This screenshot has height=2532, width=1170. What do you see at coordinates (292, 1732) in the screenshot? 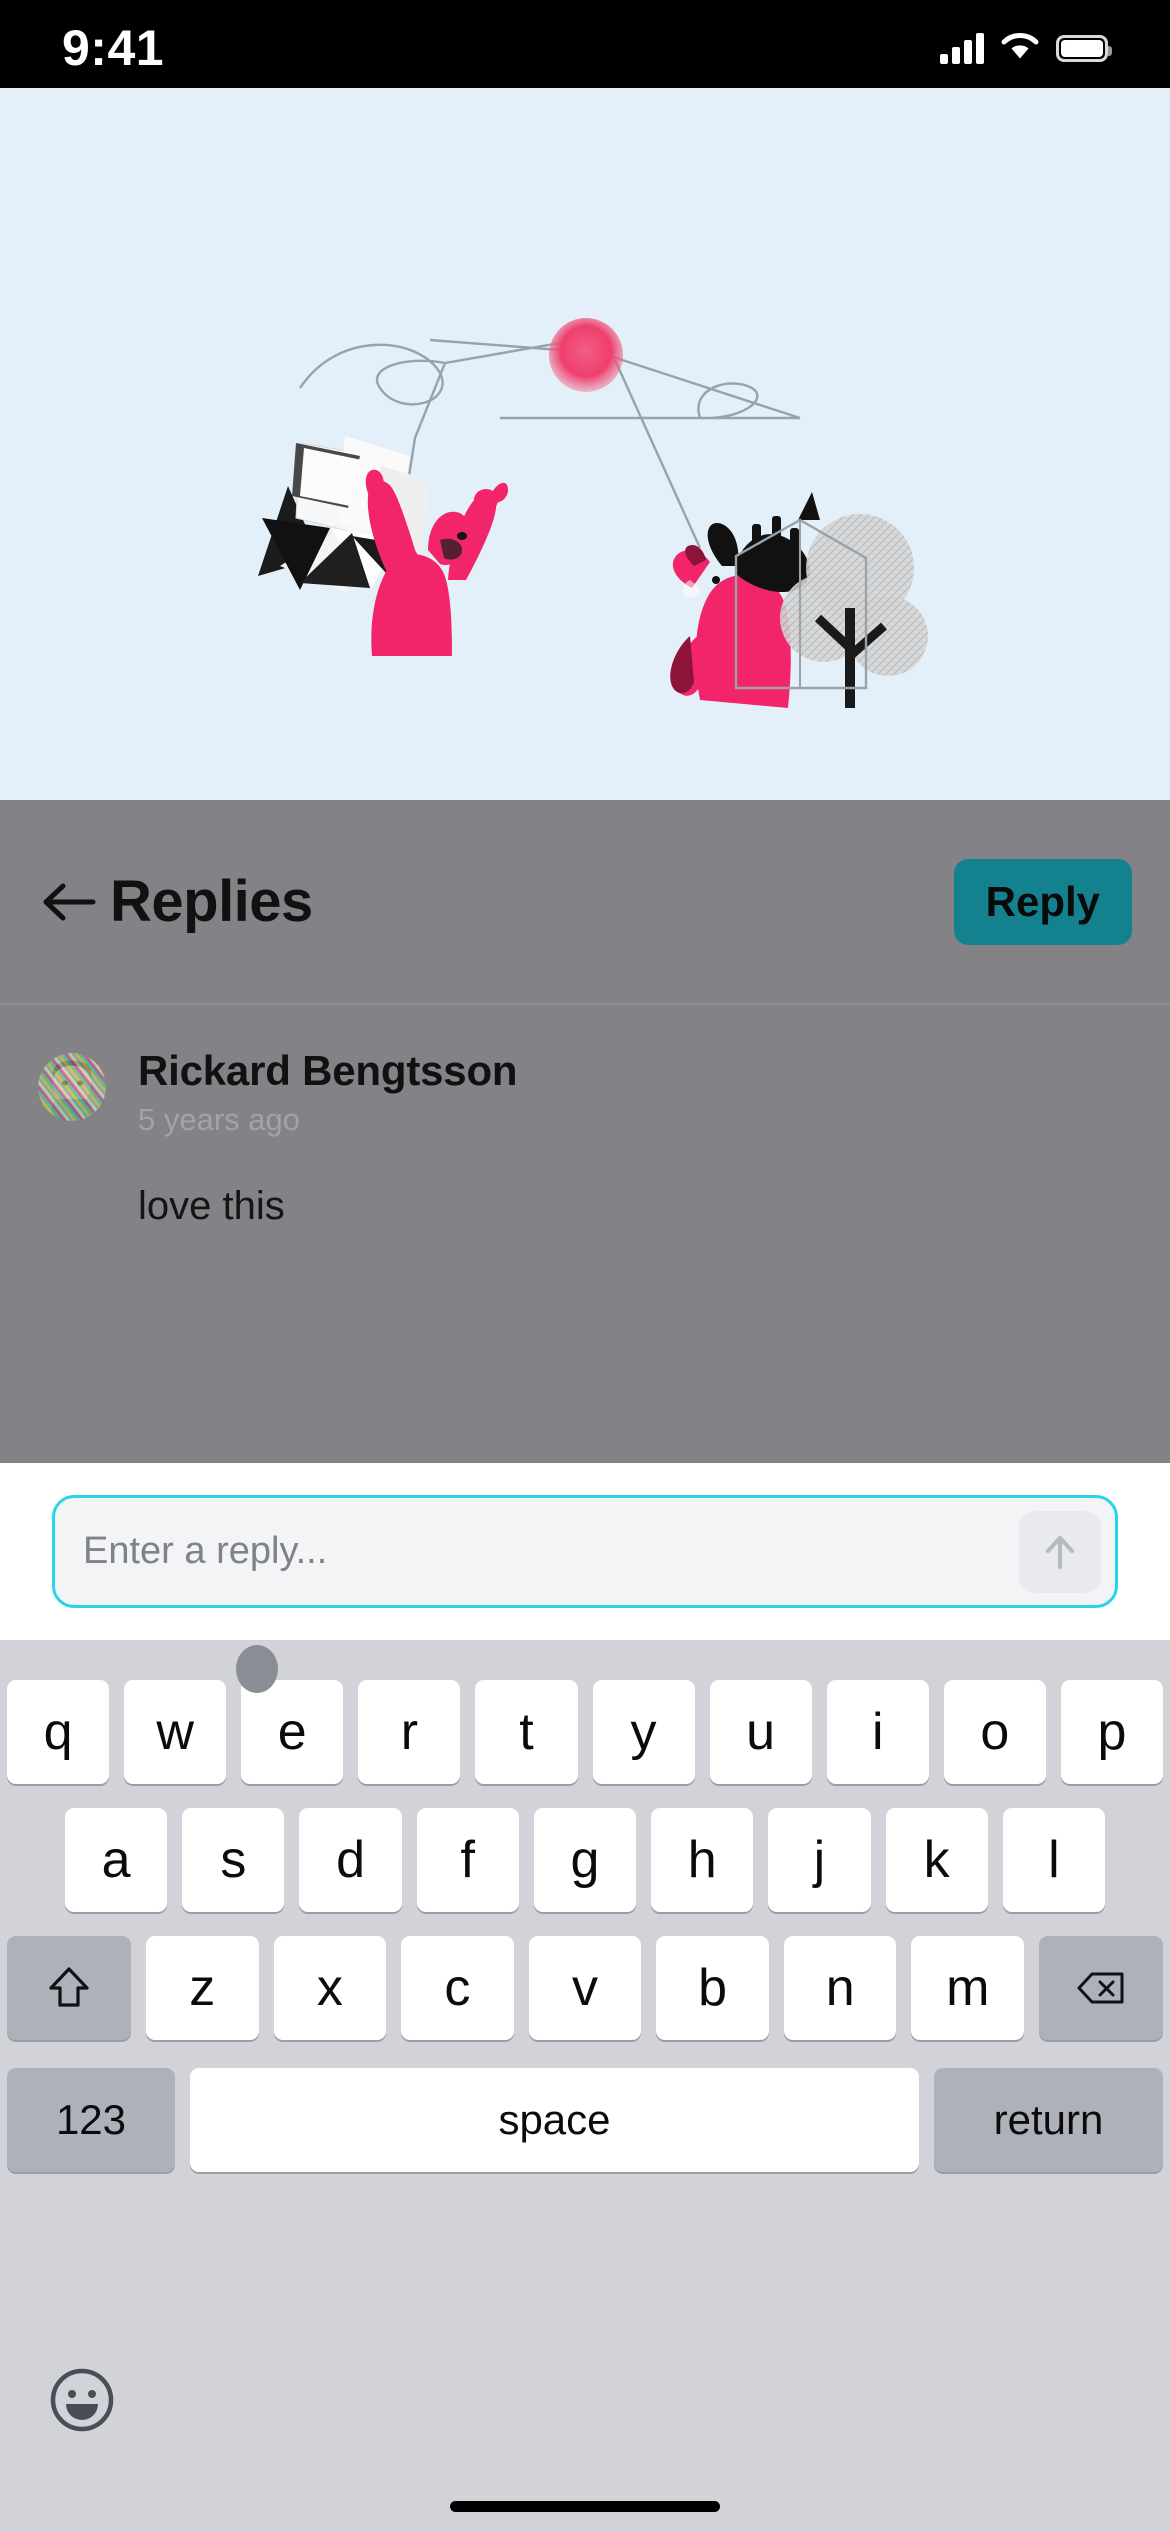
I see `key-e: e` at bounding box center [292, 1732].